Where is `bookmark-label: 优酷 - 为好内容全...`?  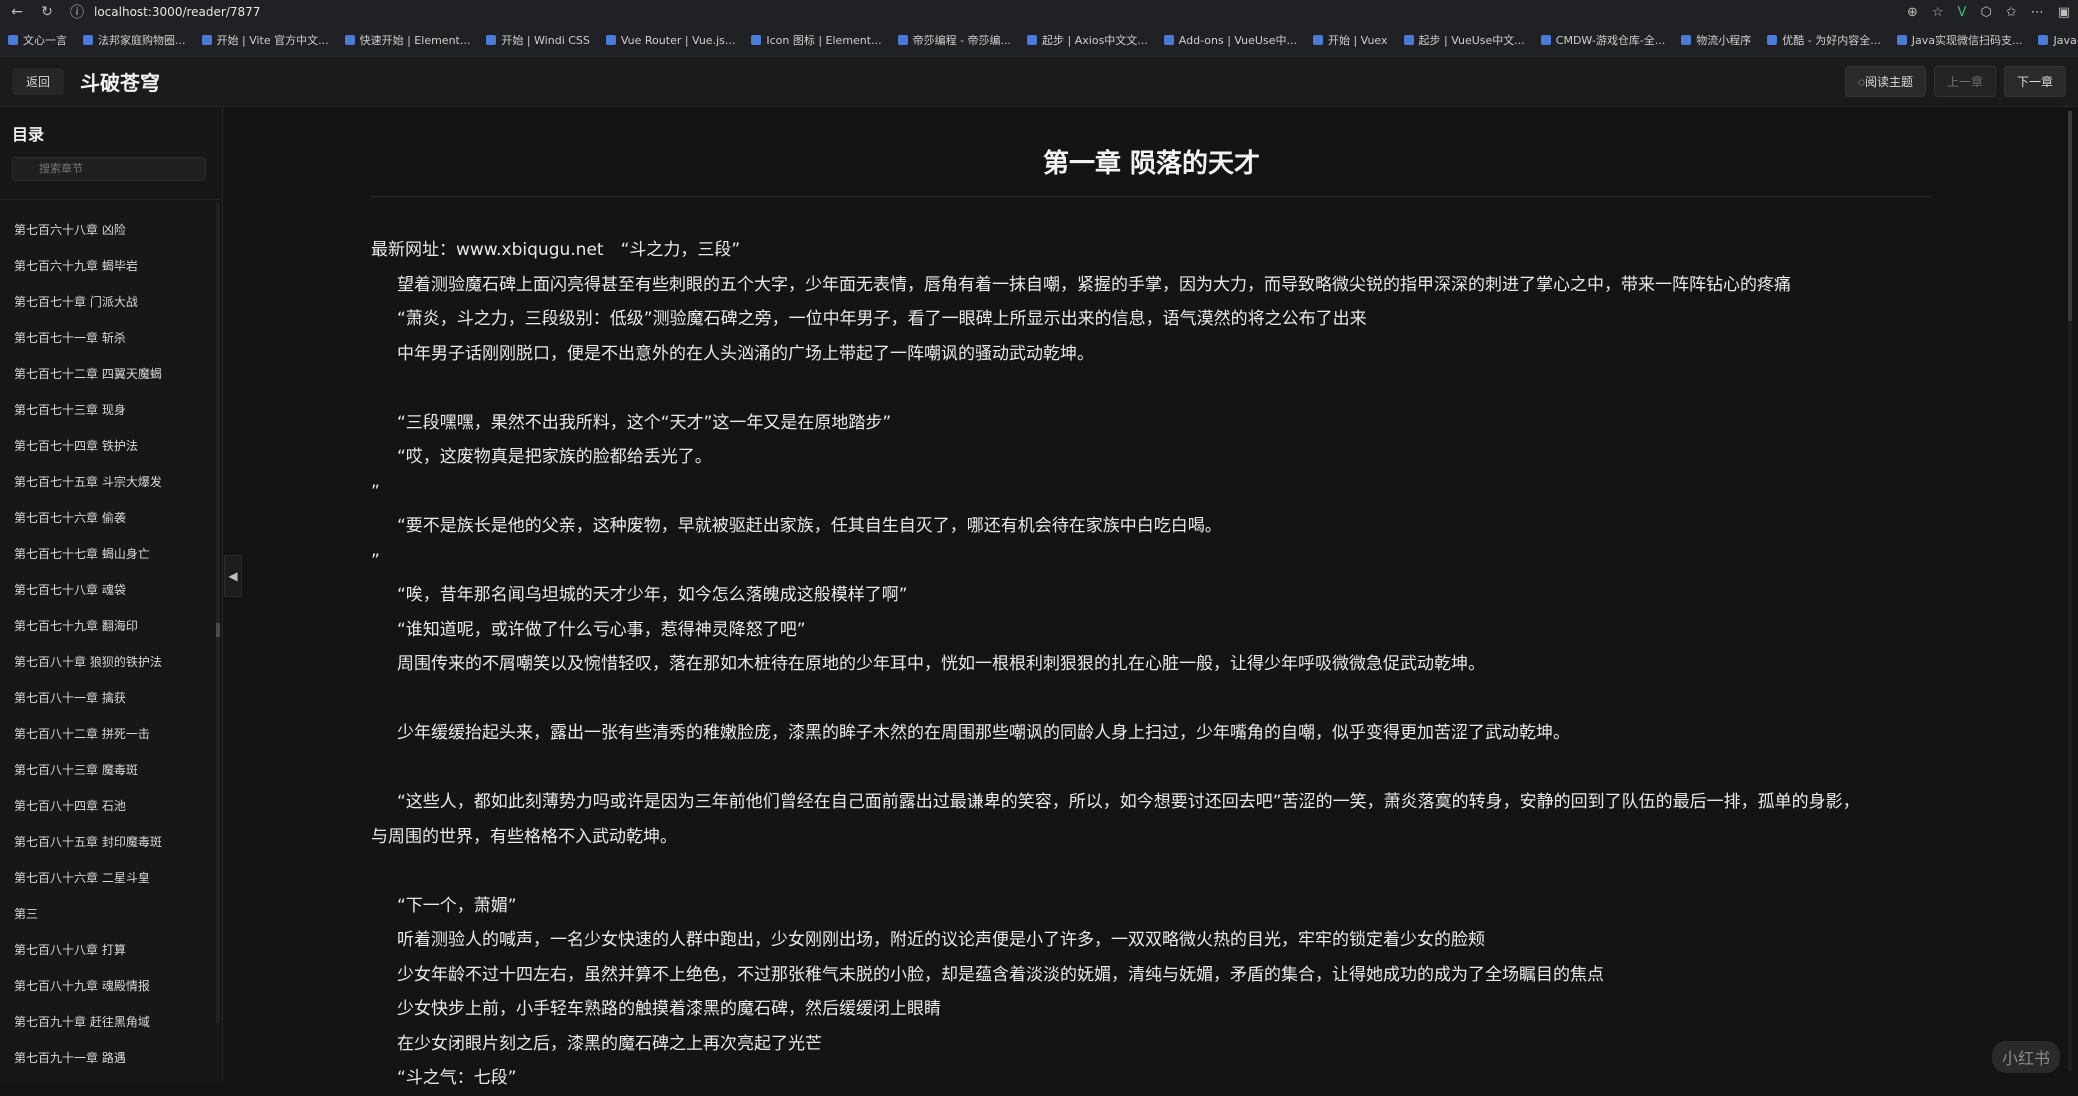
bookmark-label: 优酷 - 为好内容全... is located at coordinates (1831, 40).